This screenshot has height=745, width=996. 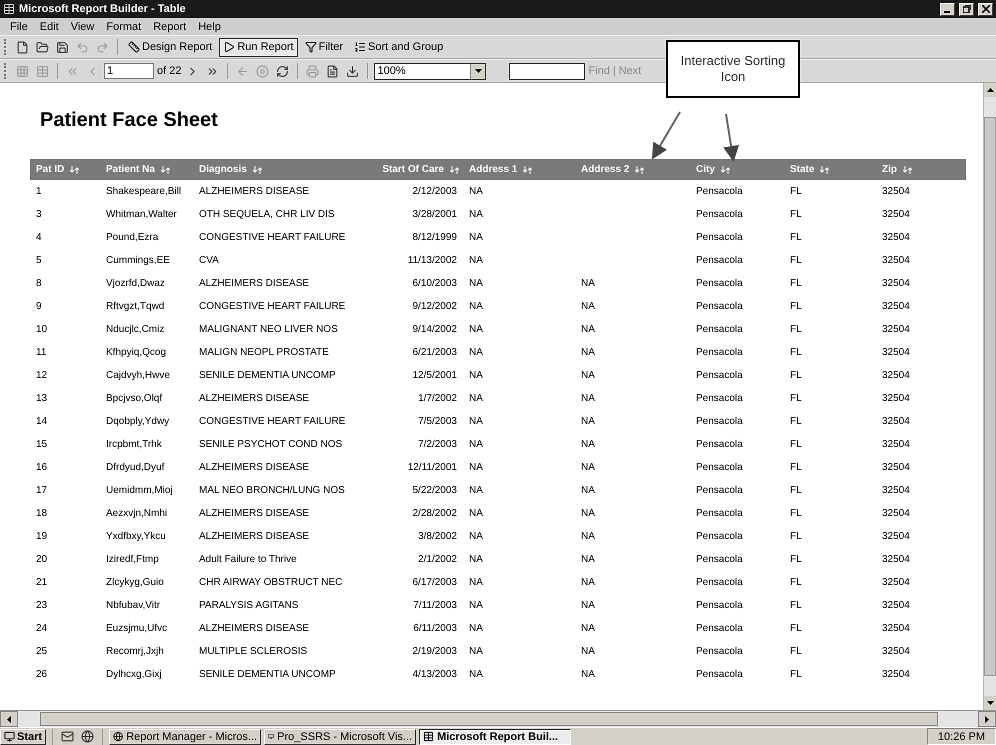 What do you see at coordinates (437, 422) in the screenshot?
I see `table-cell-text: 7/5/2003` at bounding box center [437, 422].